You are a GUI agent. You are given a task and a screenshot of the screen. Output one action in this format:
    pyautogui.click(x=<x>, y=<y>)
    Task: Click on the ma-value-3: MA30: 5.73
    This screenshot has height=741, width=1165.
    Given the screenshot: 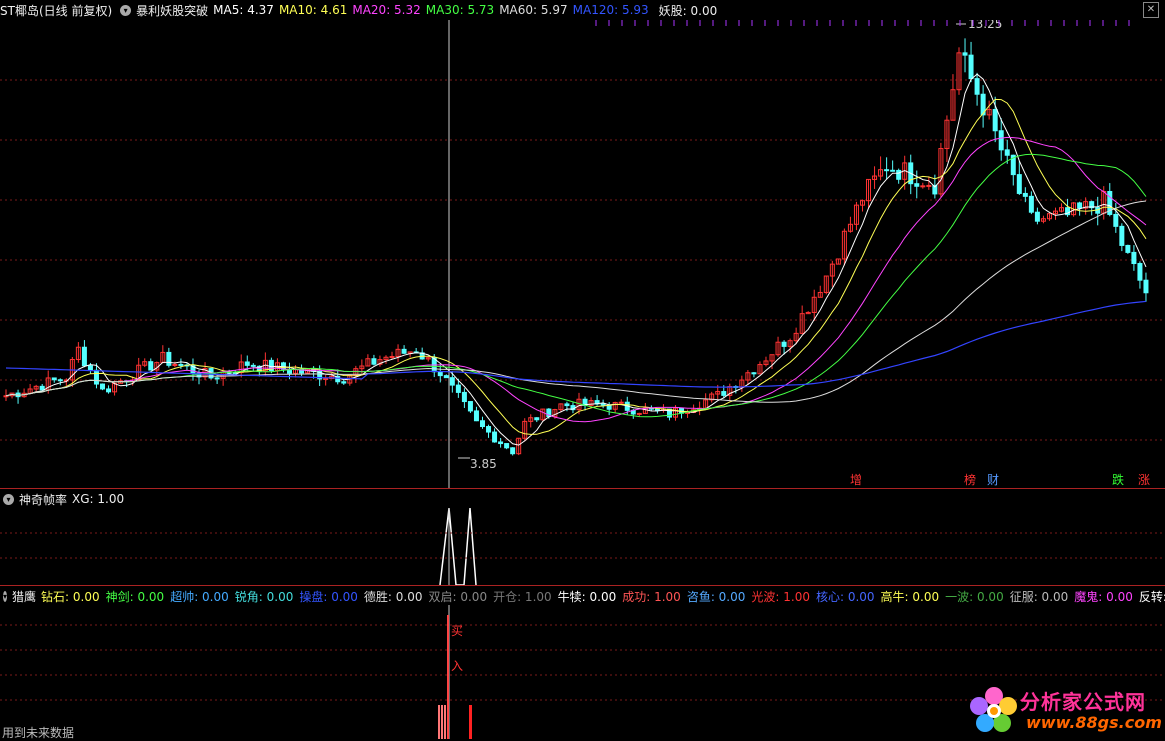 What is the action you would take?
    pyautogui.click(x=460, y=10)
    